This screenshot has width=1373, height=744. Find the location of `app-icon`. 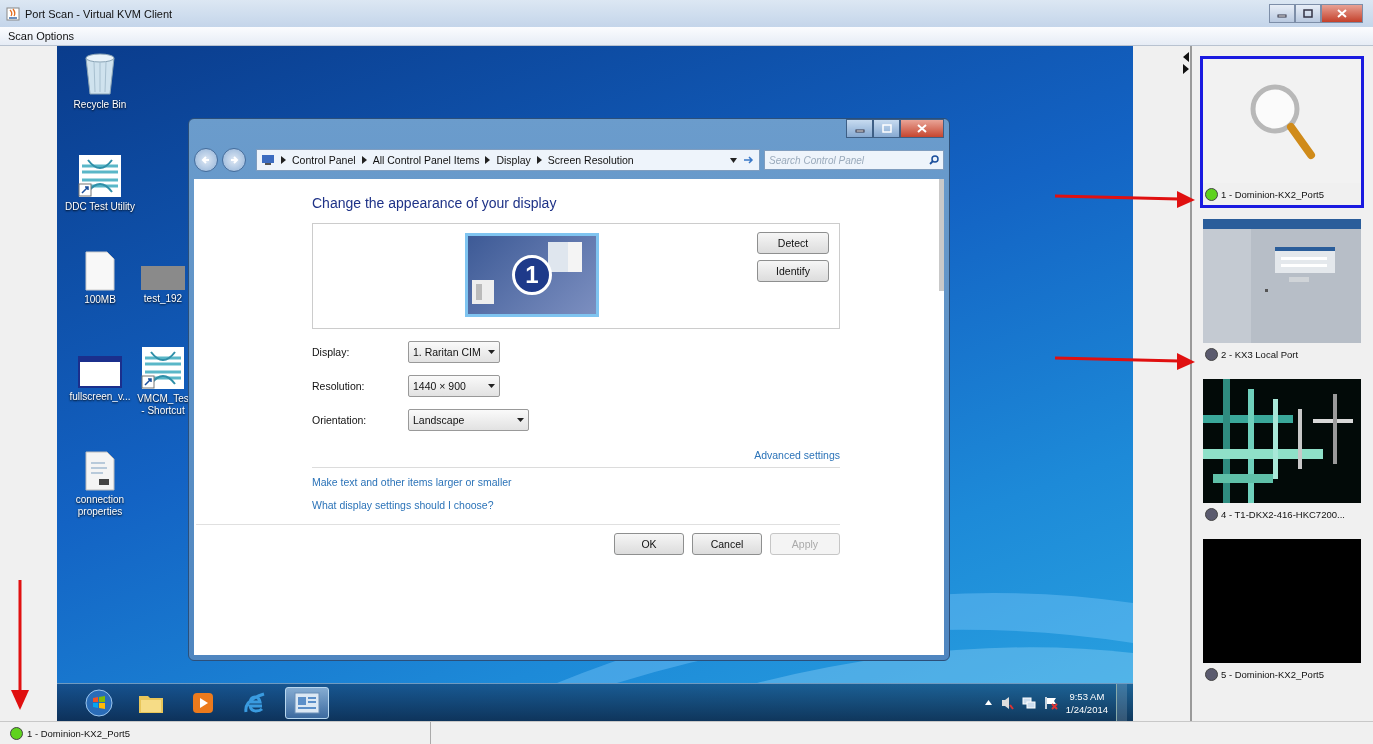

app-icon is located at coordinates (13, 13).